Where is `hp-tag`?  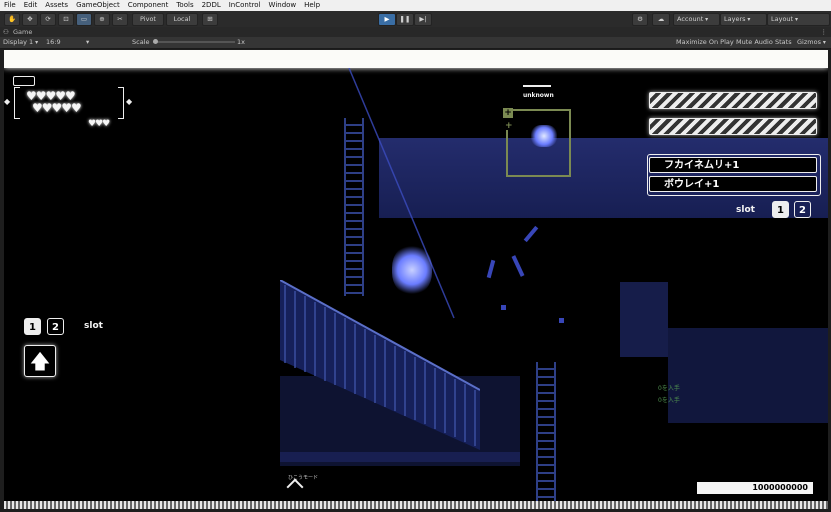 hp-tag is located at coordinates (24, 81).